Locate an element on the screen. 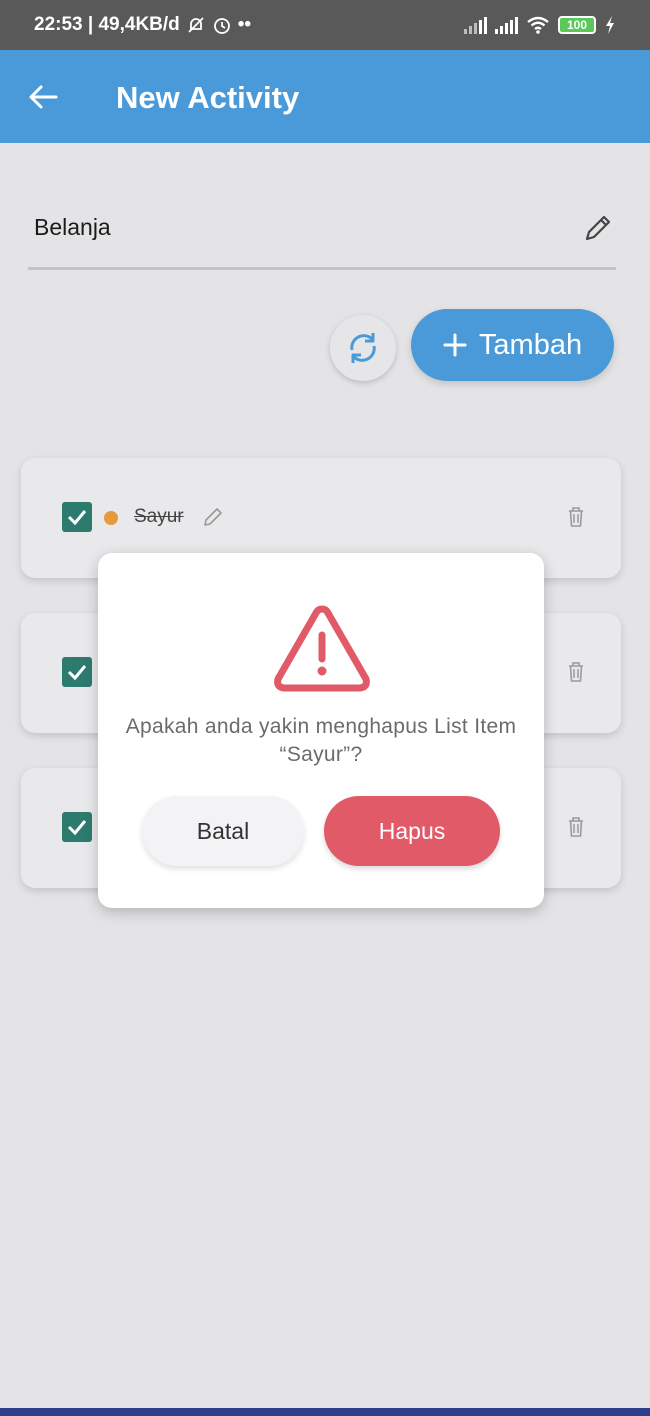 The height and width of the screenshot is (1416, 650). status-left: 22:53 | 49,4KB/d •• is located at coordinates (142, 25).